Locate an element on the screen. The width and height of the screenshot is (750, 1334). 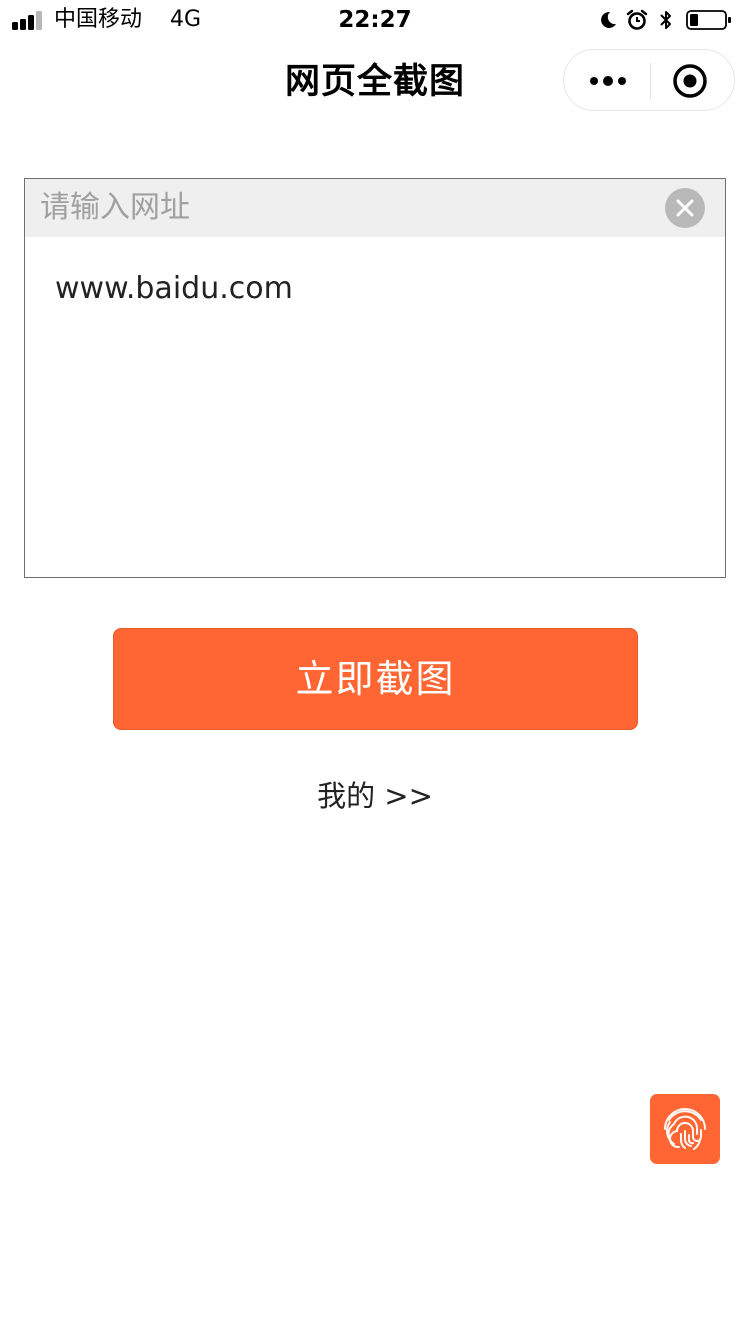
clear-x-icon is located at coordinates (685, 208).